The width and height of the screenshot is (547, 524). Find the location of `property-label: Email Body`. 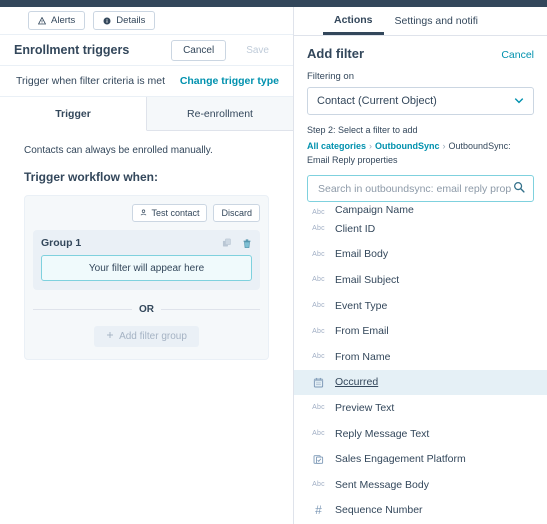

property-label: Email Body is located at coordinates (362, 254).